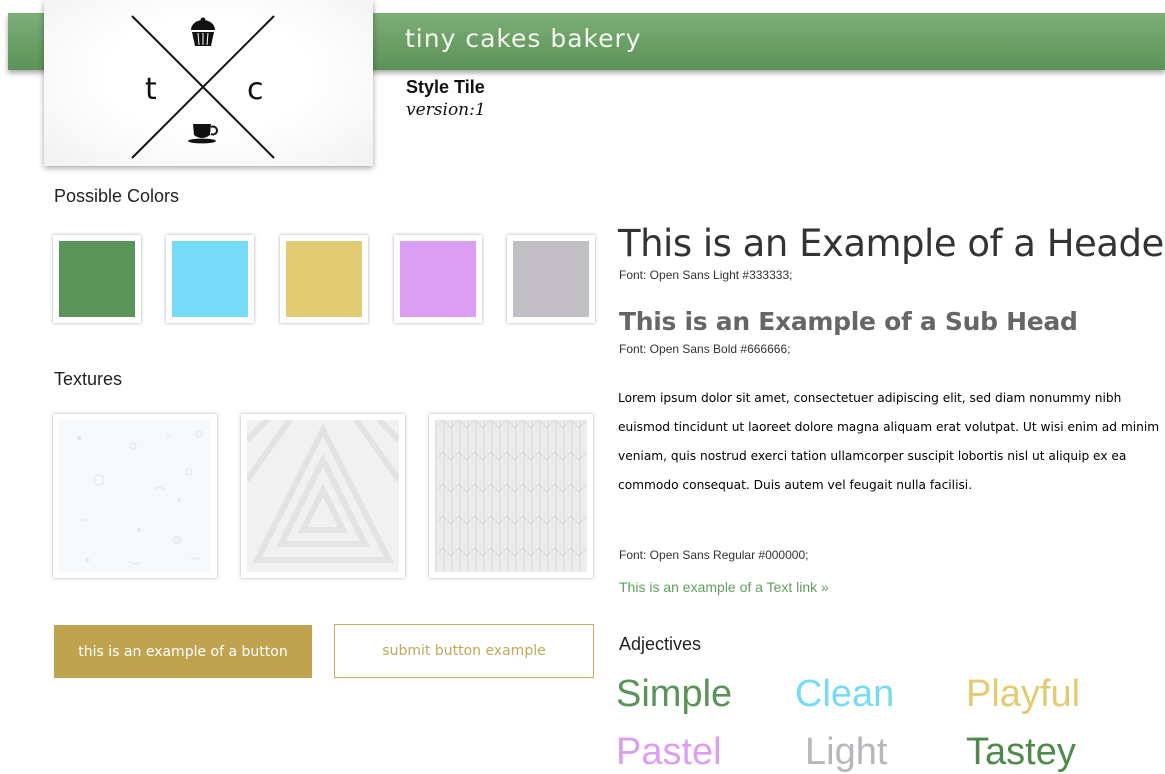 The image size is (1165, 774). What do you see at coordinates (1021, 752) in the screenshot?
I see `adjective-tastey: Tastey` at bounding box center [1021, 752].